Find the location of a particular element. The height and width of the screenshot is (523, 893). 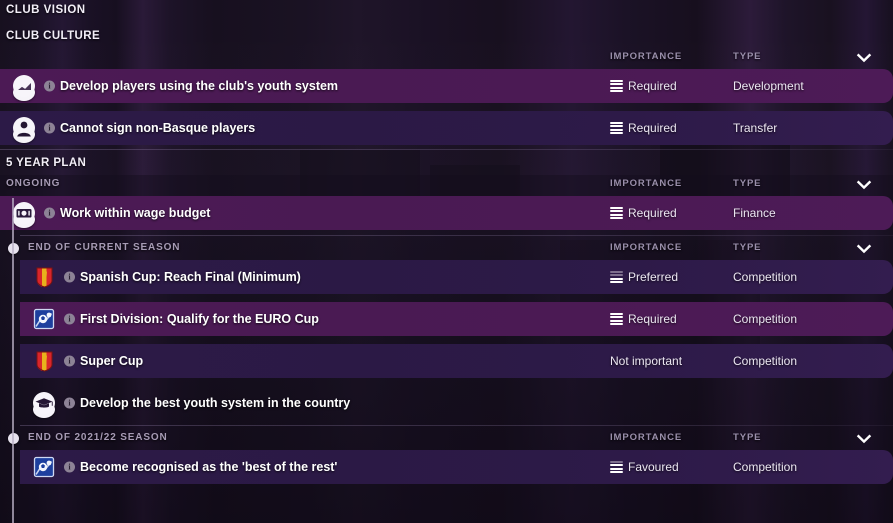

row-importance: Preferred is located at coordinates (644, 277).